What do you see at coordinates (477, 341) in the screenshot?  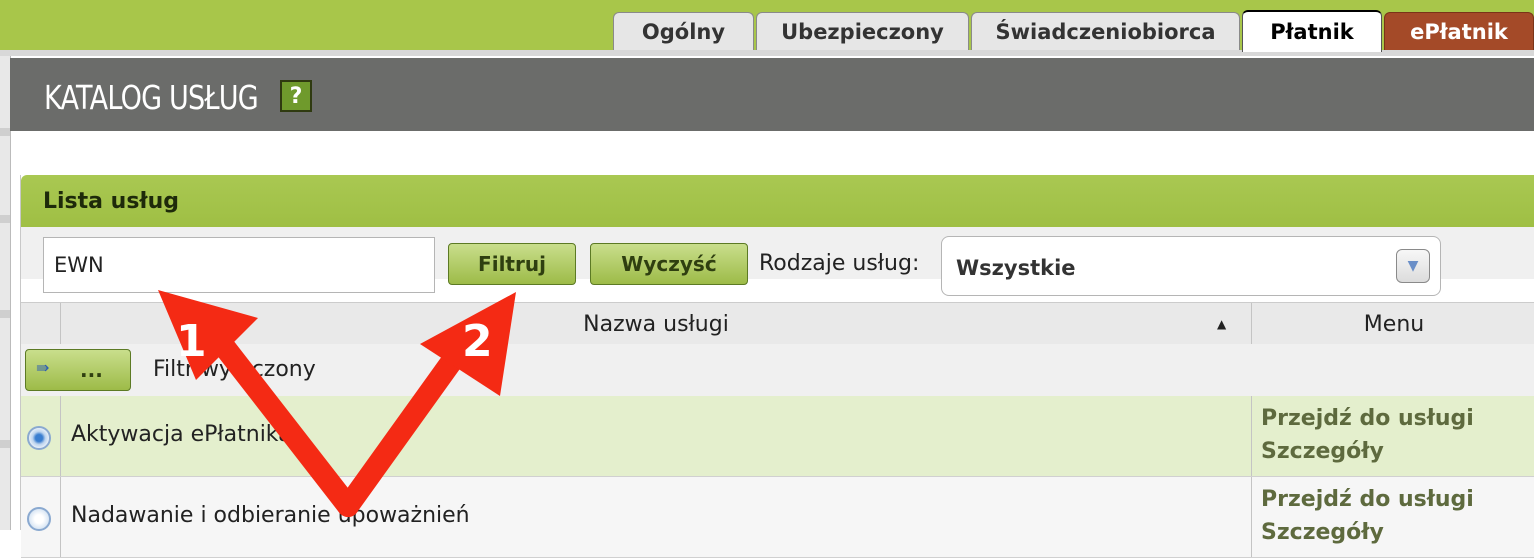 I see `arrow-2-number: 2` at bounding box center [477, 341].